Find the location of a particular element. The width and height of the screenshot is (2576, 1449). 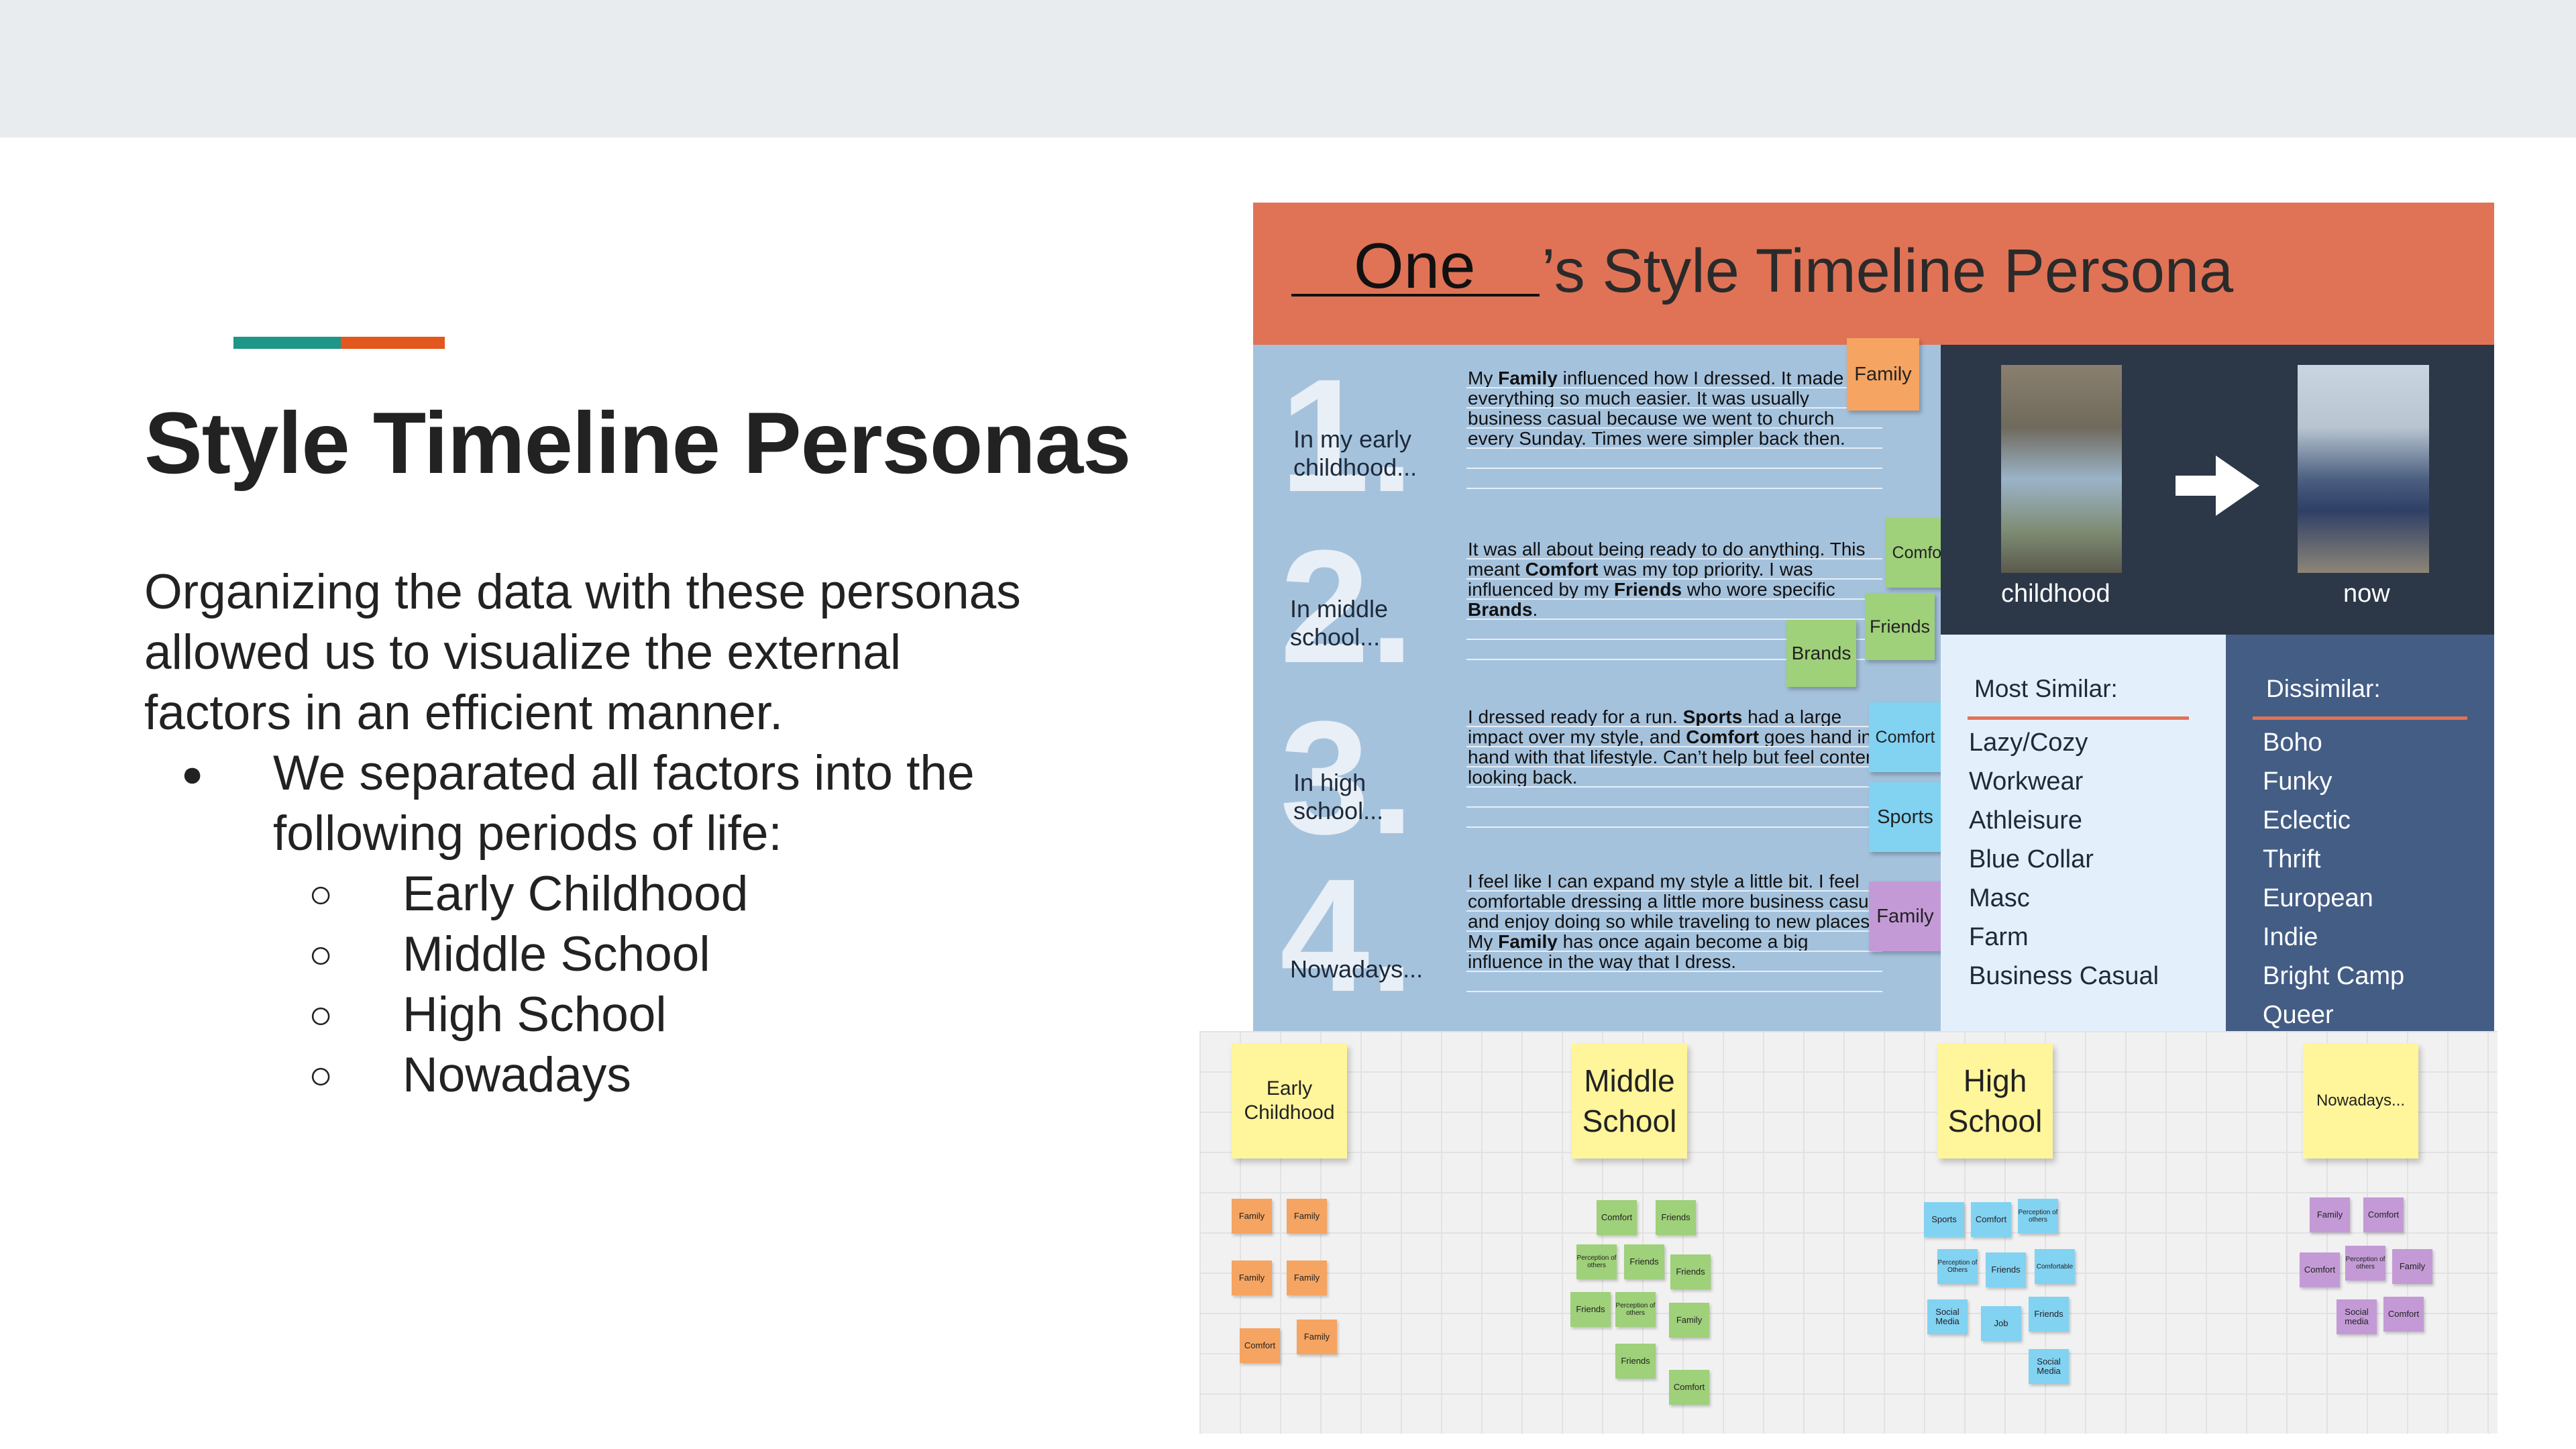

childhood-label: childhood is located at coordinates (2055, 594).